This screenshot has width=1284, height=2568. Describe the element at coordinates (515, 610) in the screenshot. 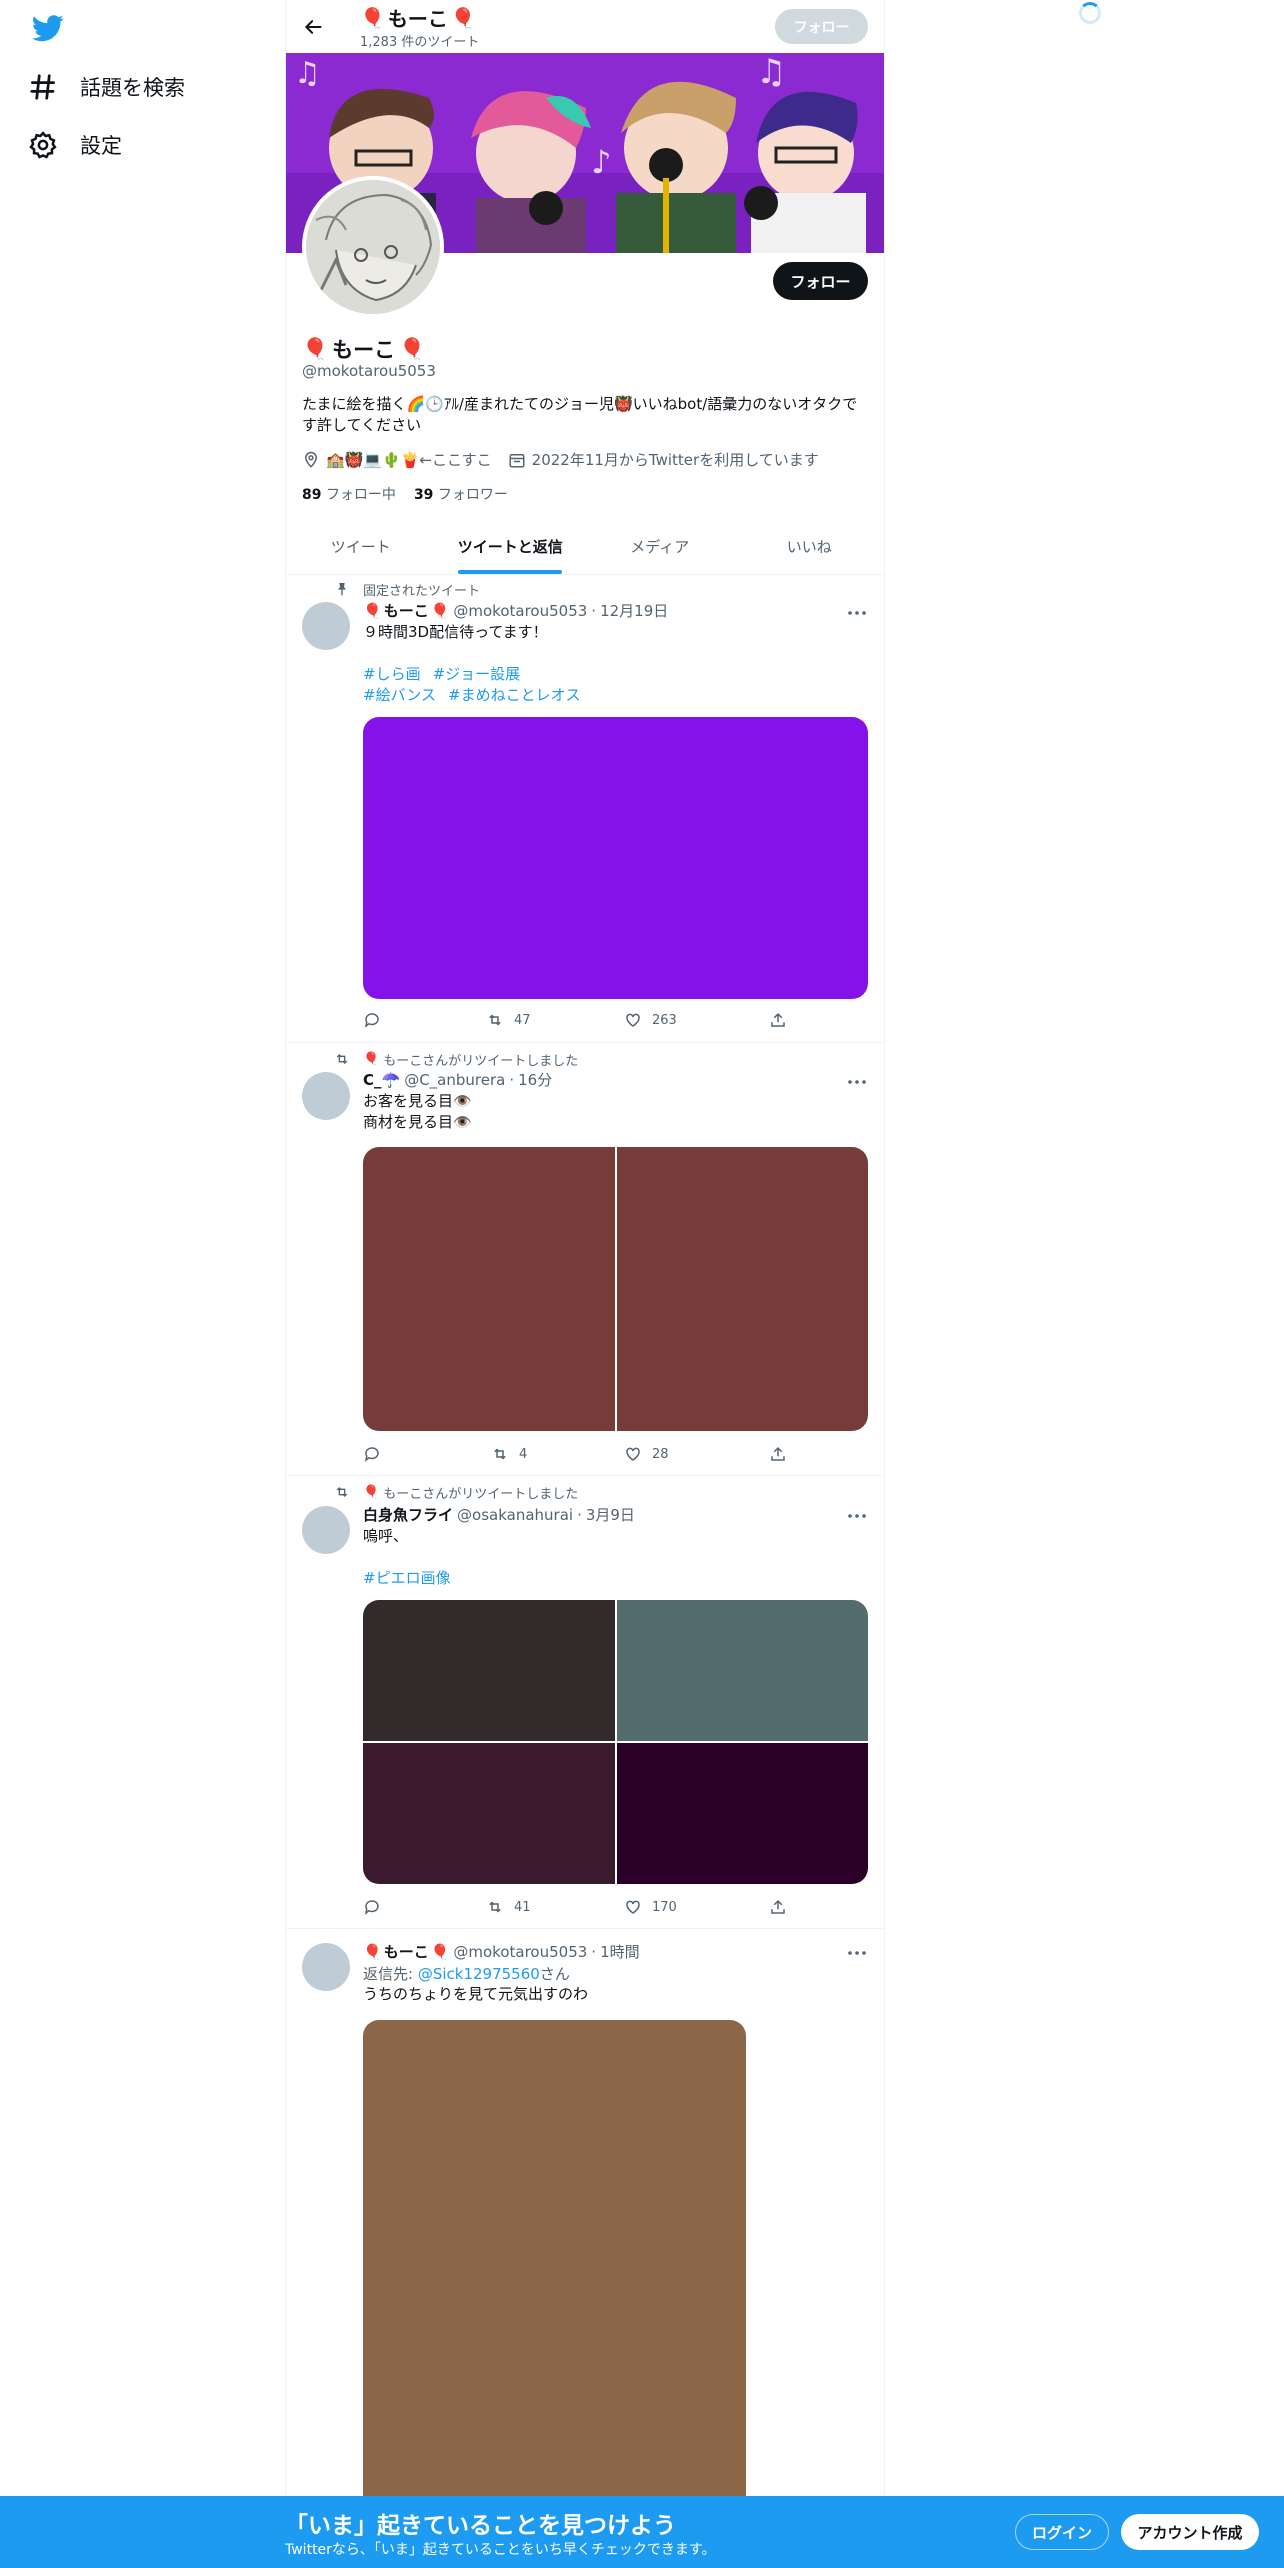

I see `tweet-header: 🎈 もーこ 🎈 @mokotarou5053 · 12月19日` at that location.